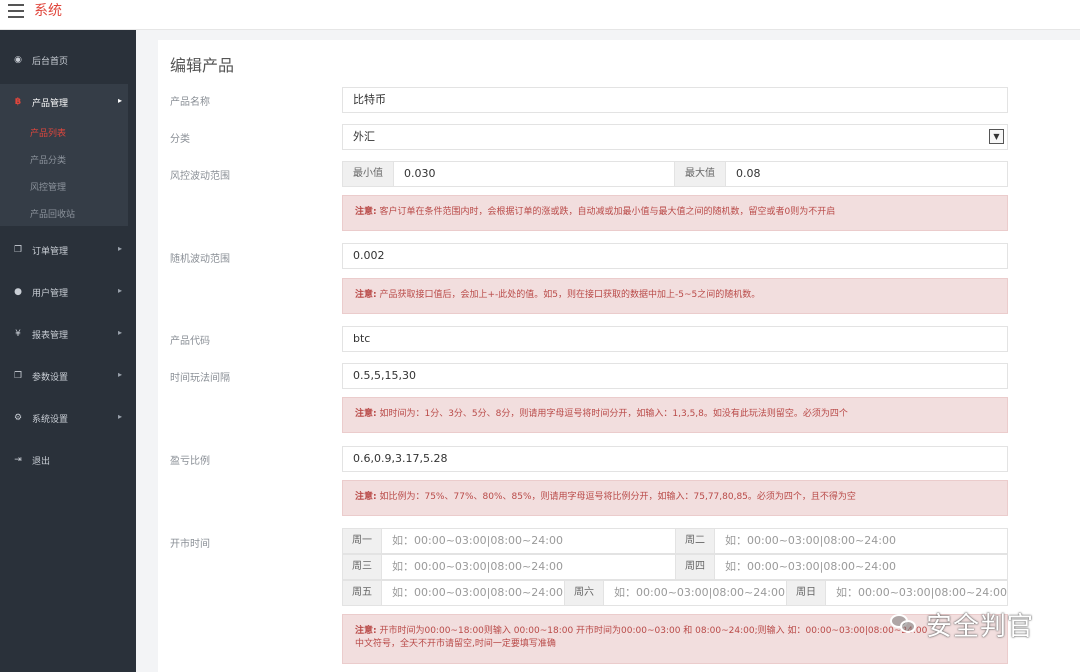 The width and height of the screenshot is (1080, 672). I want to click on sidebar-item-system: ⚙ 系统设置 ▸, so click(68, 418).